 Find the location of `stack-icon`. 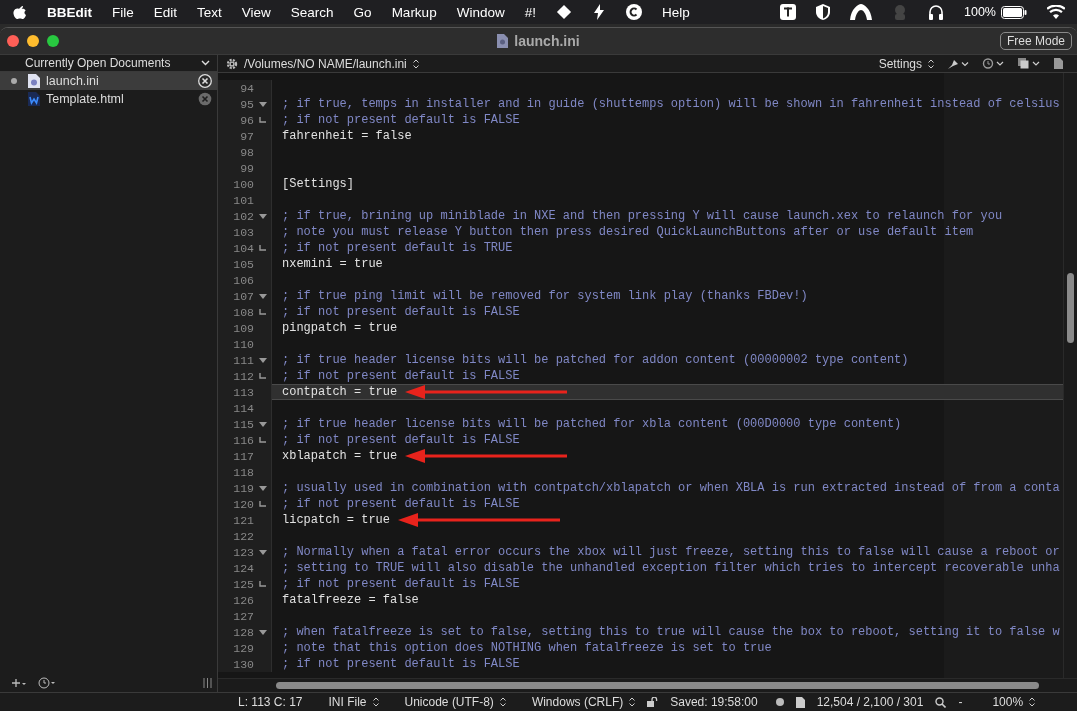

stack-icon is located at coordinates (1030, 63).